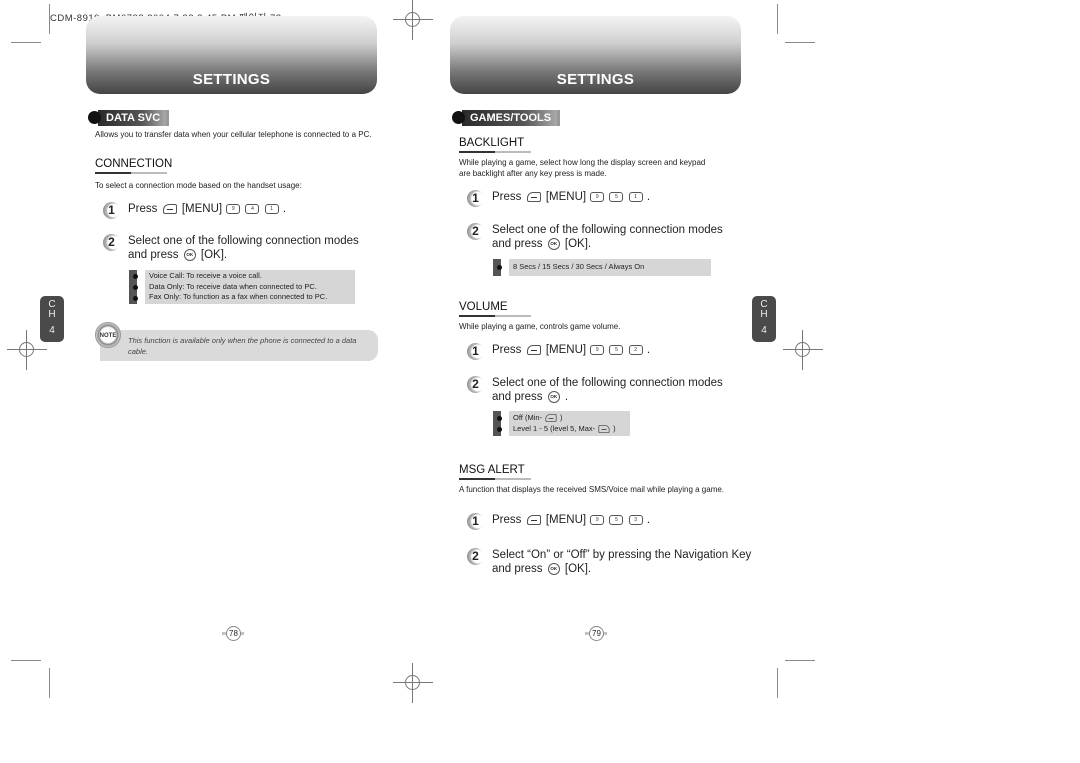 Image resolution: width=1080 pixels, height=763 pixels. I want to click on options-box: Off (Min-) Level 1 - 5 (level 5, Max-), so click(561, 423).